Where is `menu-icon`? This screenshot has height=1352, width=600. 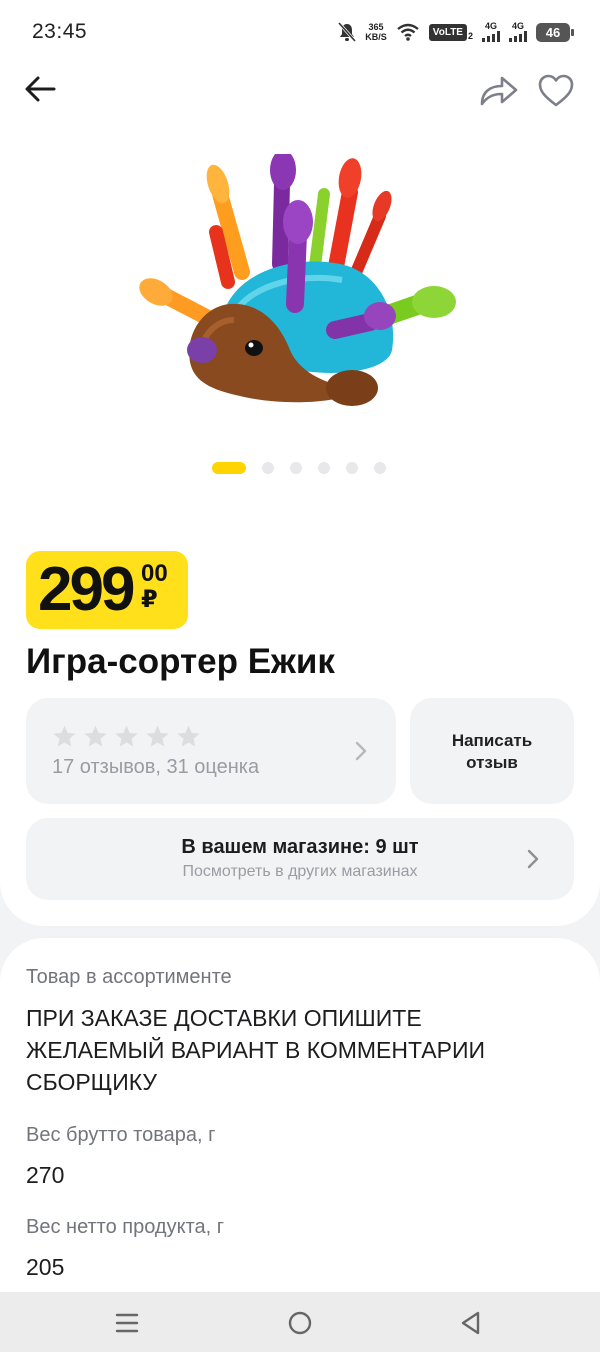
menu-icon is located at coordinates (127, 1323).